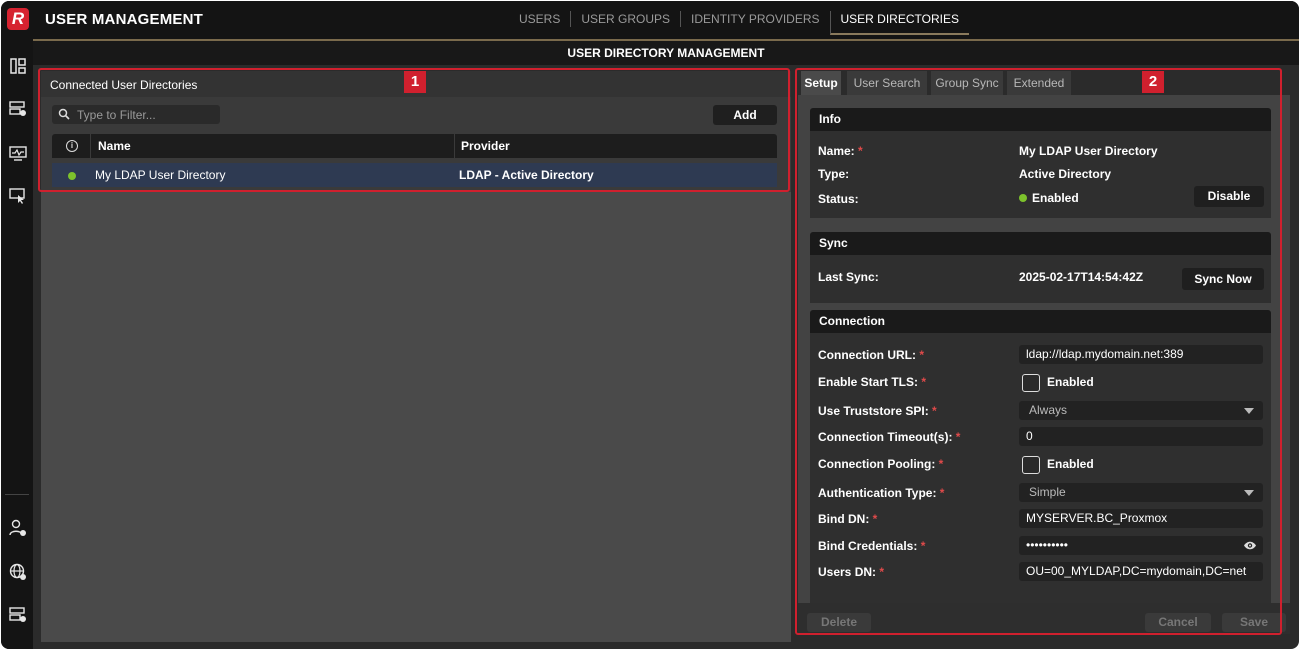  I want to click on scrollbar, so click(1293, 285).